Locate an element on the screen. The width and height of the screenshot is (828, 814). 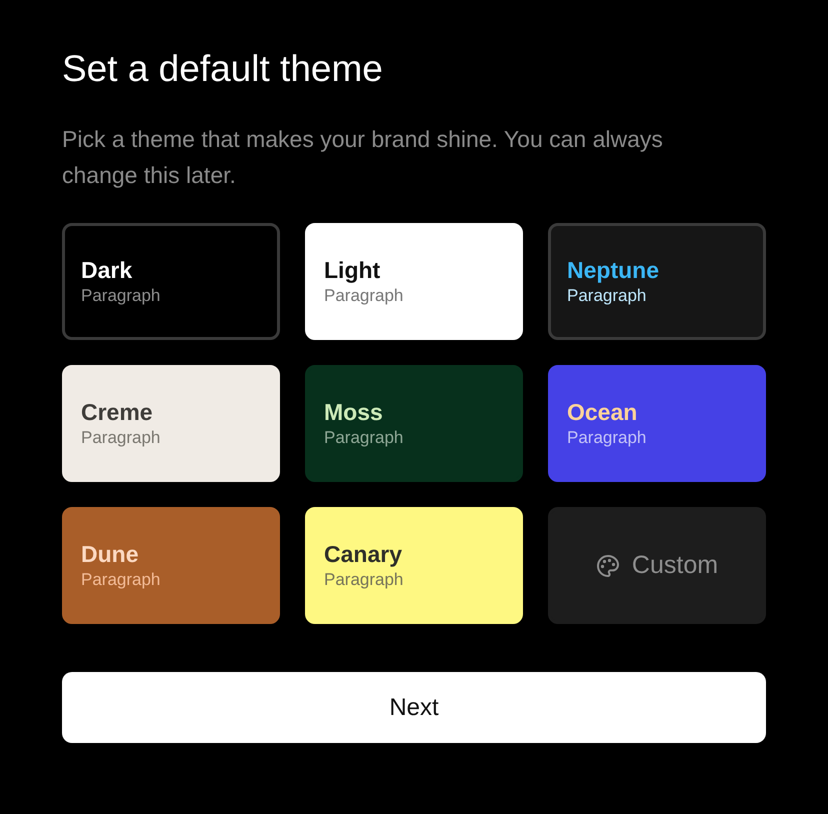
theme-name: Neptune is located at coordinates (613, 270).